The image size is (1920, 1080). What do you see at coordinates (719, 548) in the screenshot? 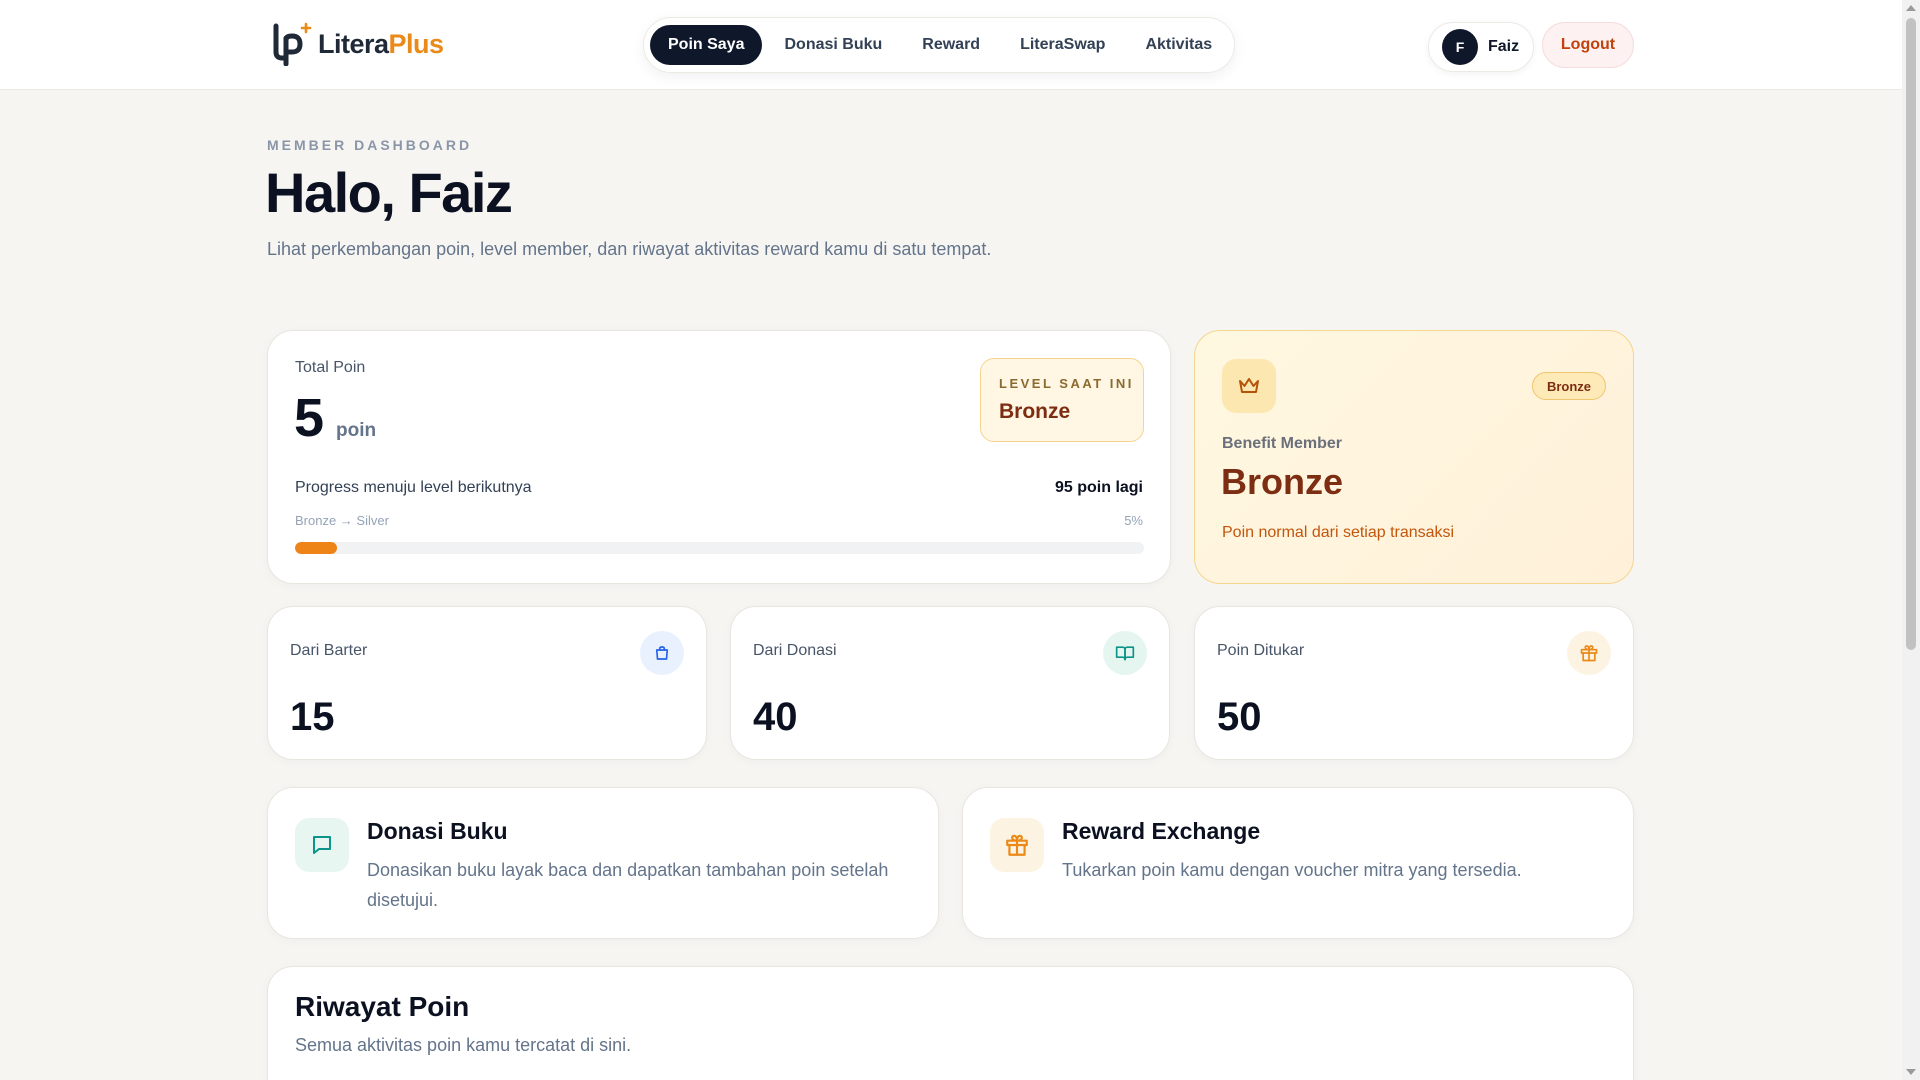
I see `progress-bar` at bounding box center [719, 548].